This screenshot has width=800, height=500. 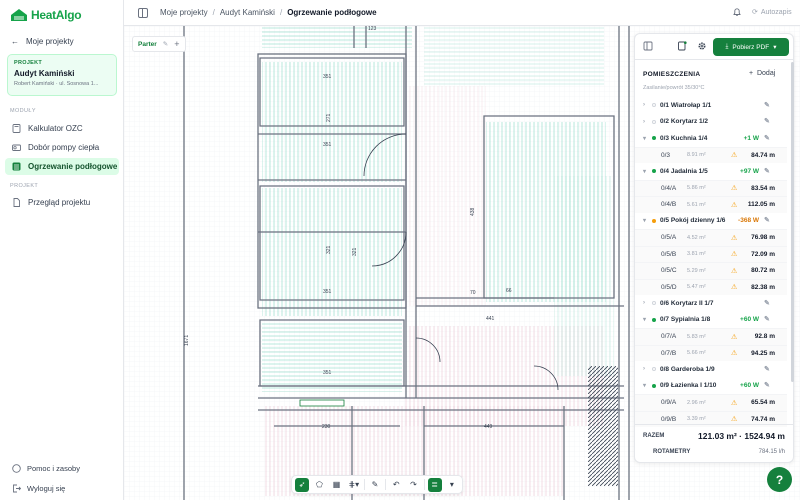 I want to click on loop-row: 0/4/A 5.86 m² ⚠ 83.54 m, so click(x=711, y=187).